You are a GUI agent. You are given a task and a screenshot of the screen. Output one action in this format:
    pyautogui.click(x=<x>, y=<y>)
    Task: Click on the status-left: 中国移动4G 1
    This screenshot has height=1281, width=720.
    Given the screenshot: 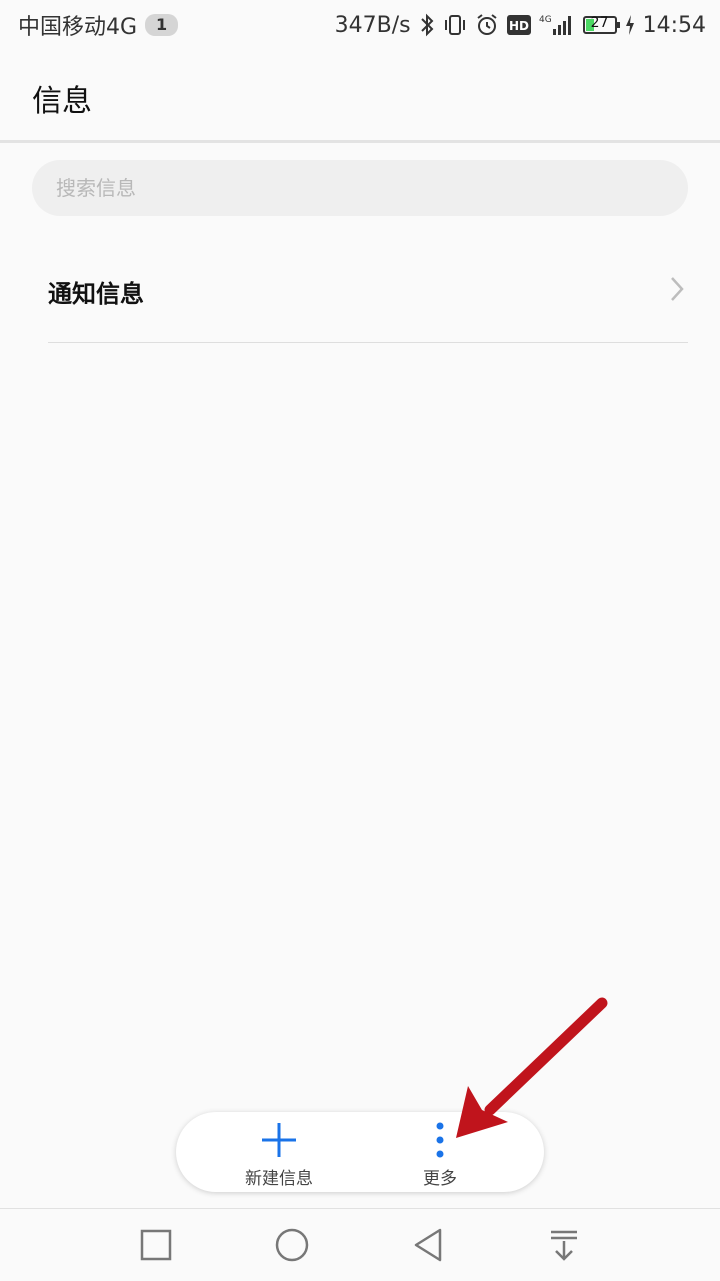 What is the action you would take?
    pyautogui.click(x=98, y=25)
    